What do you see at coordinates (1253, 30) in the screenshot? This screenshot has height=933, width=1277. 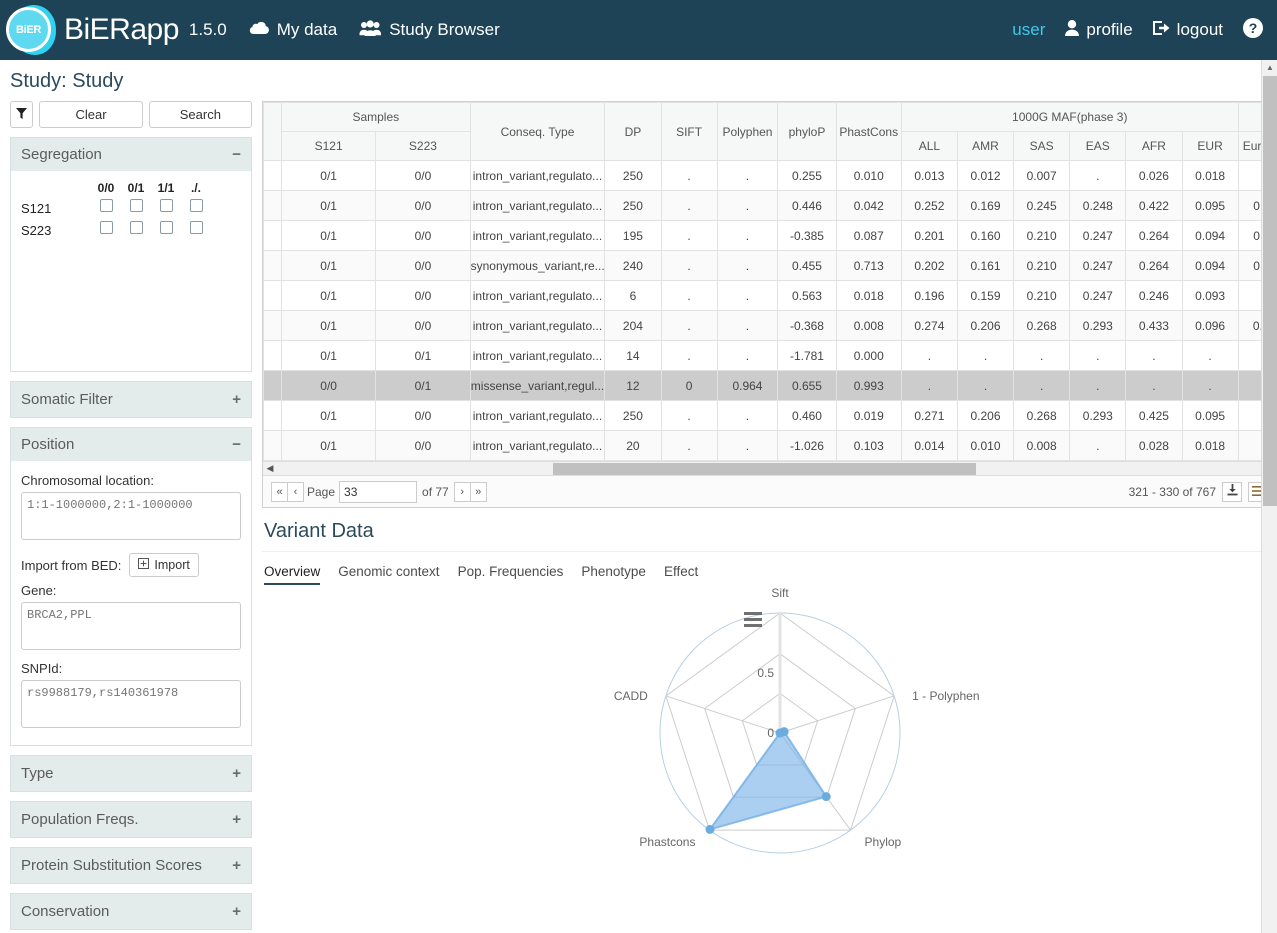 I see `nav-help: ?` at bounding box center [1253, 30].